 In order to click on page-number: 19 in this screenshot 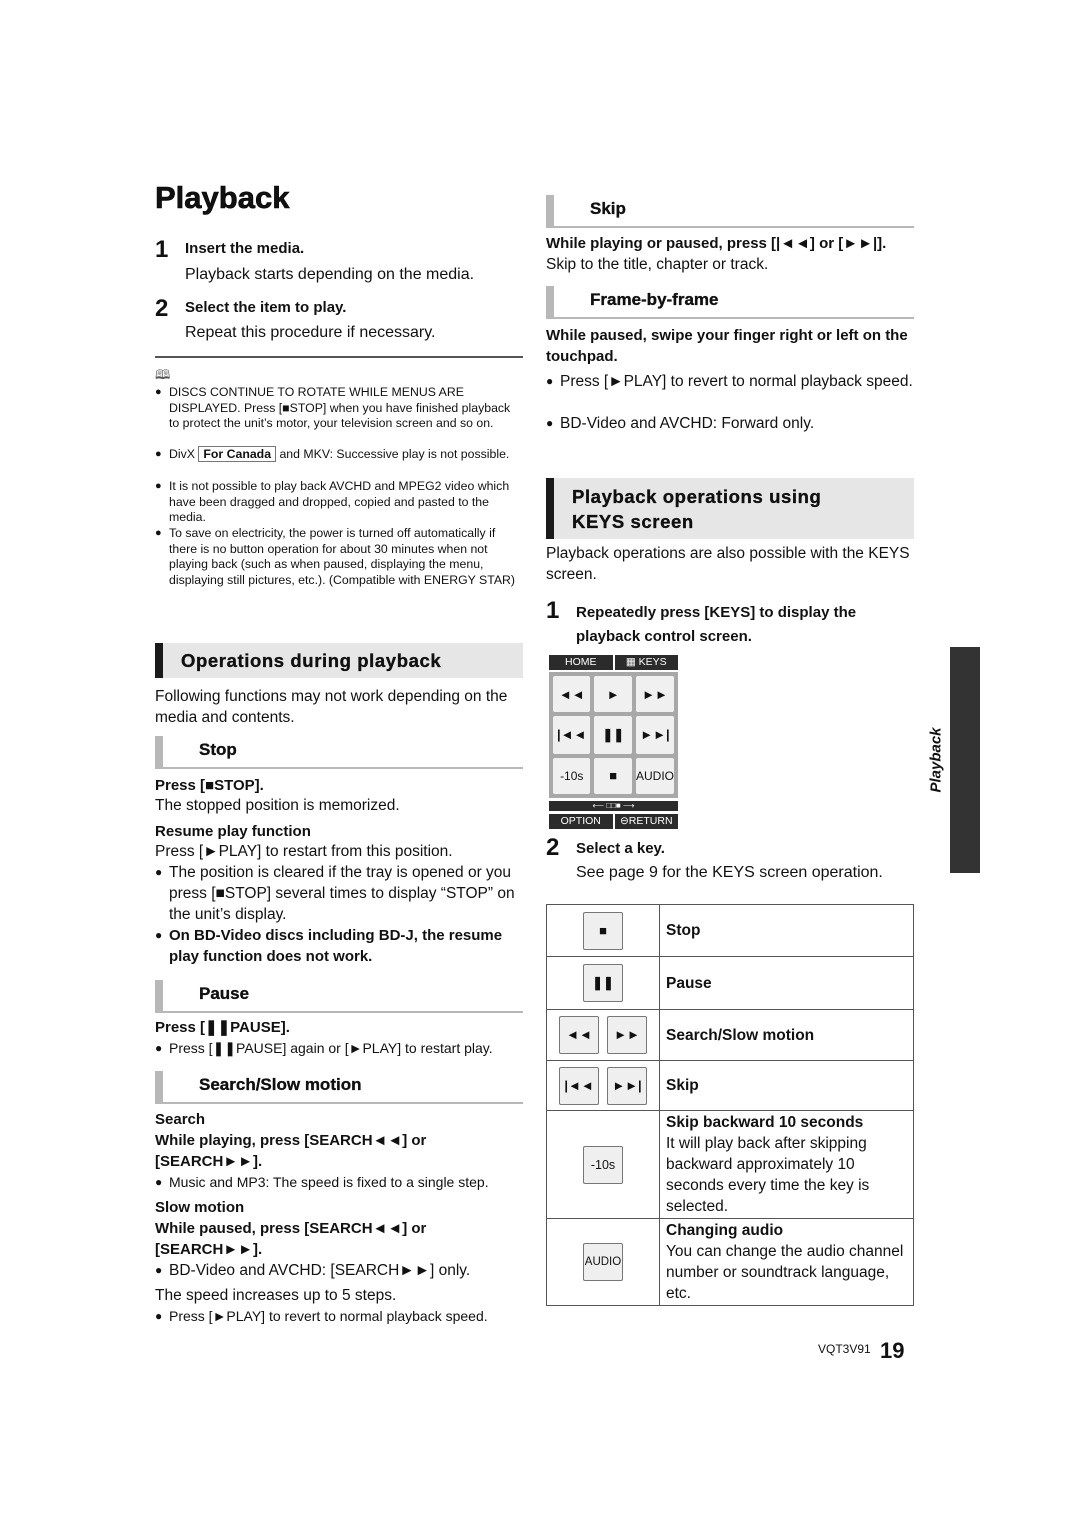, I will do `click(892, 1350)`.